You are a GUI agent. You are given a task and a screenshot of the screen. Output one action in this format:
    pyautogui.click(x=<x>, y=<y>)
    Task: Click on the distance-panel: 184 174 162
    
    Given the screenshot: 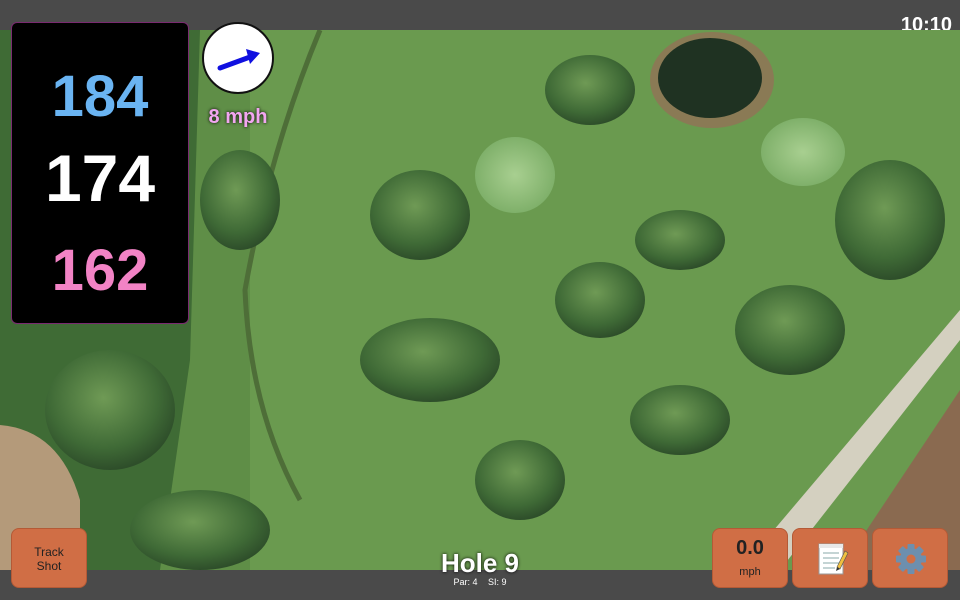 What is the action you would take?
    pyautogui.click(x=100, y=173)
    